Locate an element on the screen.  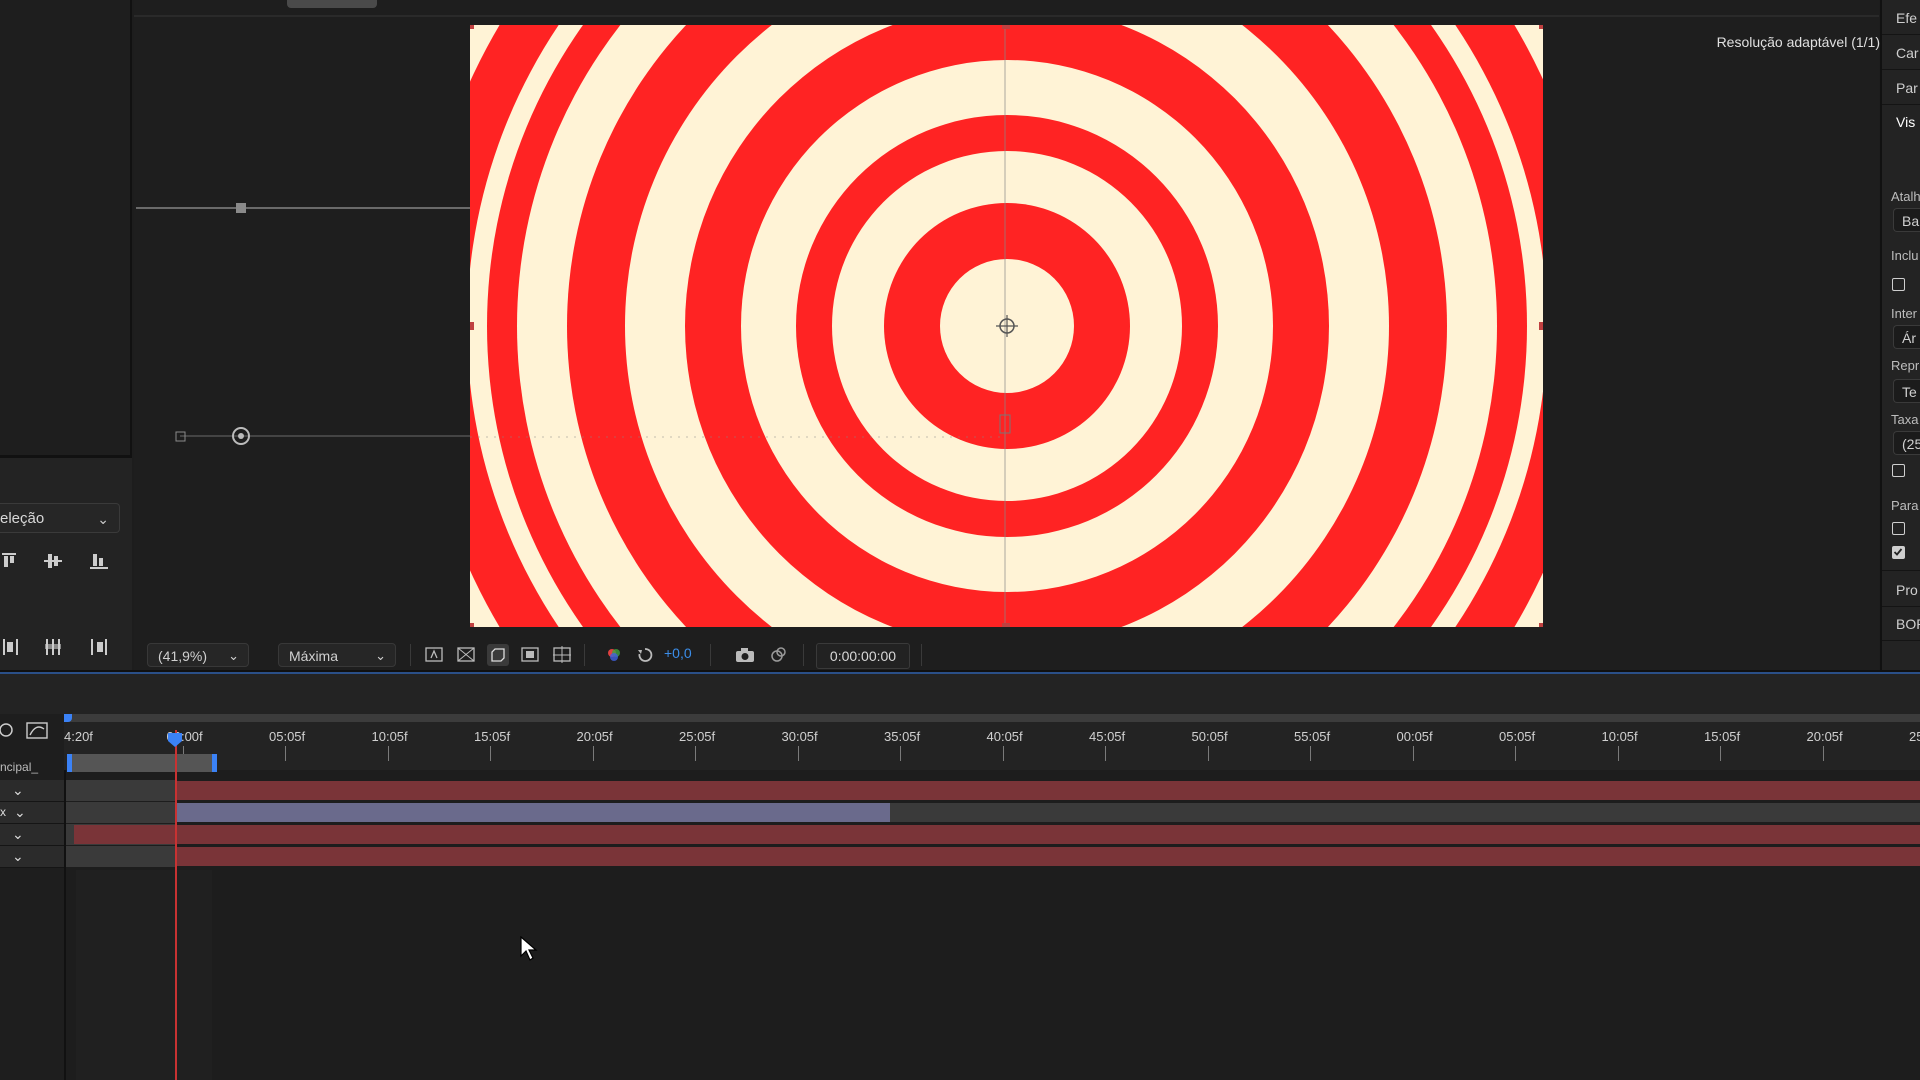
right-tab-paragraph: Par is located at coordinates (1908, 88).